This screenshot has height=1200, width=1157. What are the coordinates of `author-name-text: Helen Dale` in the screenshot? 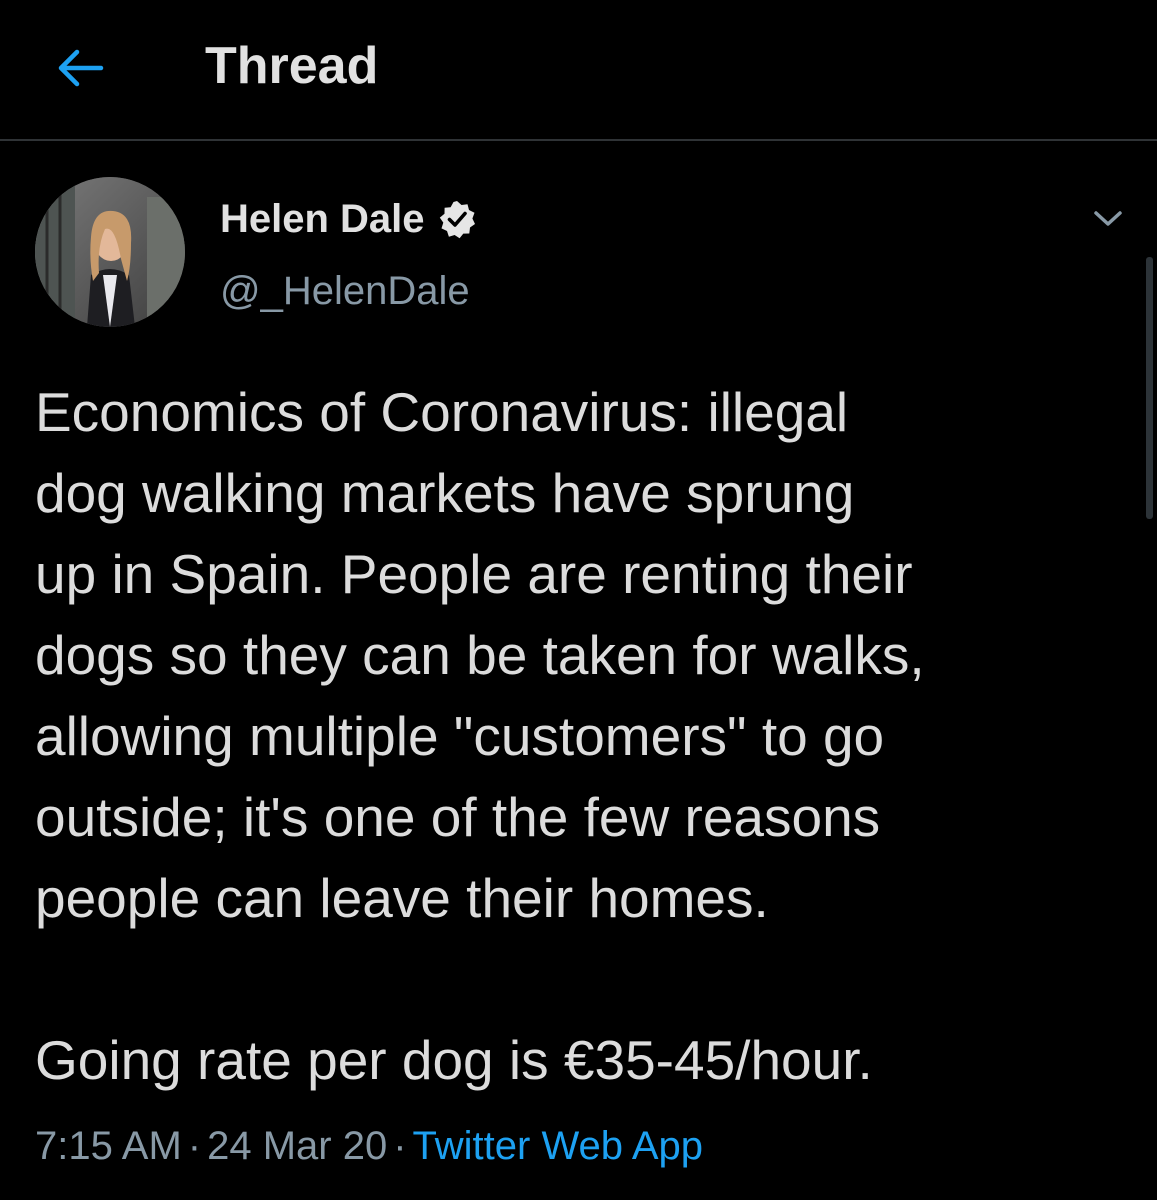 It's located at (322, 219).